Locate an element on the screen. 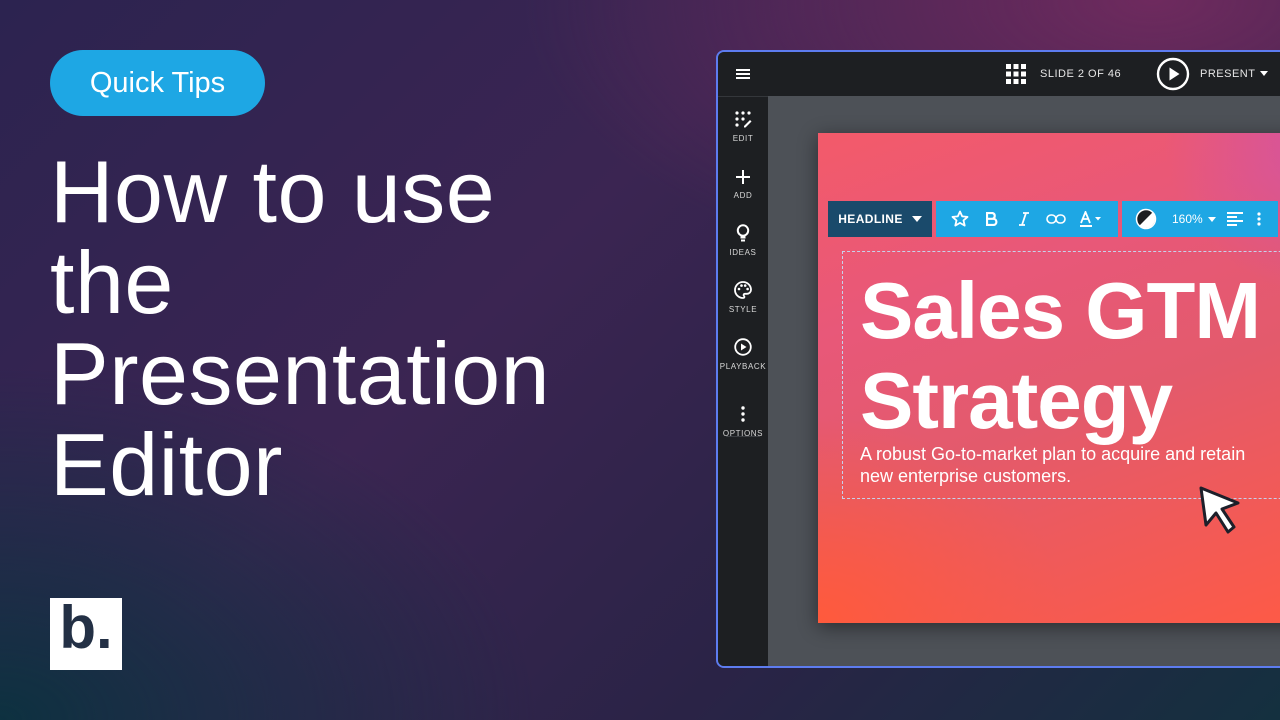 This screenshot has height=720, width=1280. slide-headline: Sales GTM Strategy is located at coordinates (1060, 356).